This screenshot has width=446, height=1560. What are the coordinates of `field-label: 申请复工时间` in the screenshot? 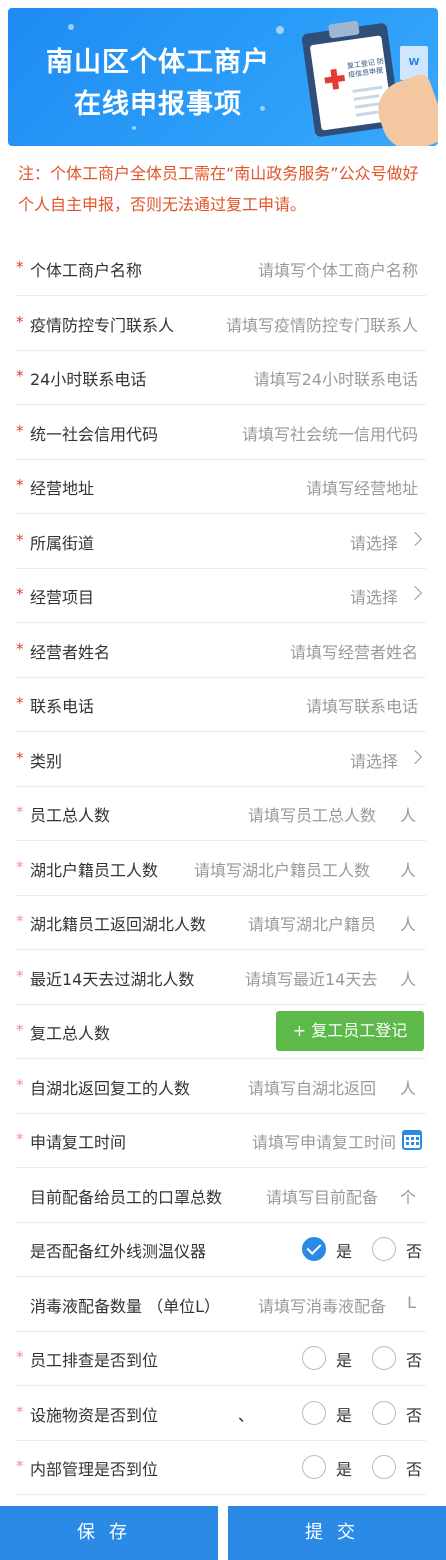 It's located at (78, 1142).